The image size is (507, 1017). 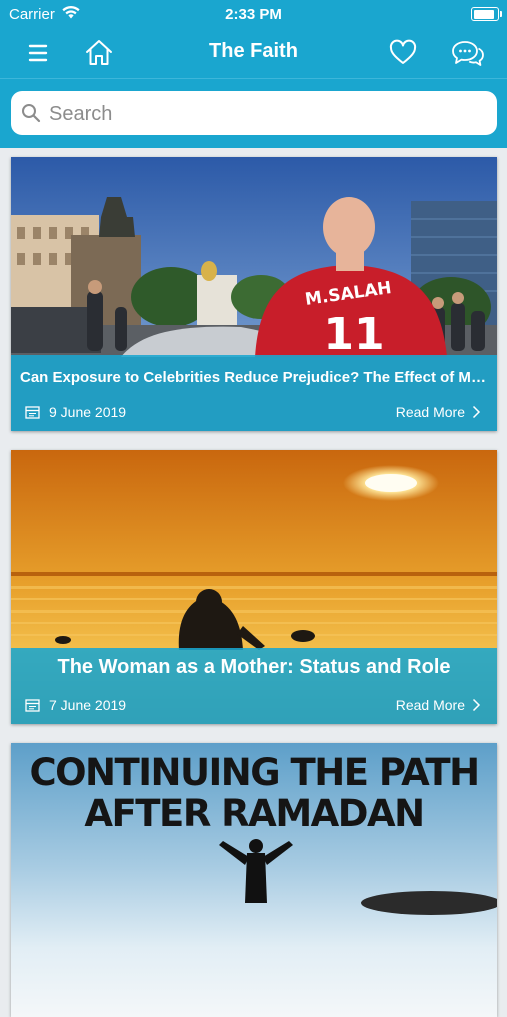 What do you see at coordinates (468, 53) in the screenshot?
I see `chat-icon` at bounding box center [468, 53].